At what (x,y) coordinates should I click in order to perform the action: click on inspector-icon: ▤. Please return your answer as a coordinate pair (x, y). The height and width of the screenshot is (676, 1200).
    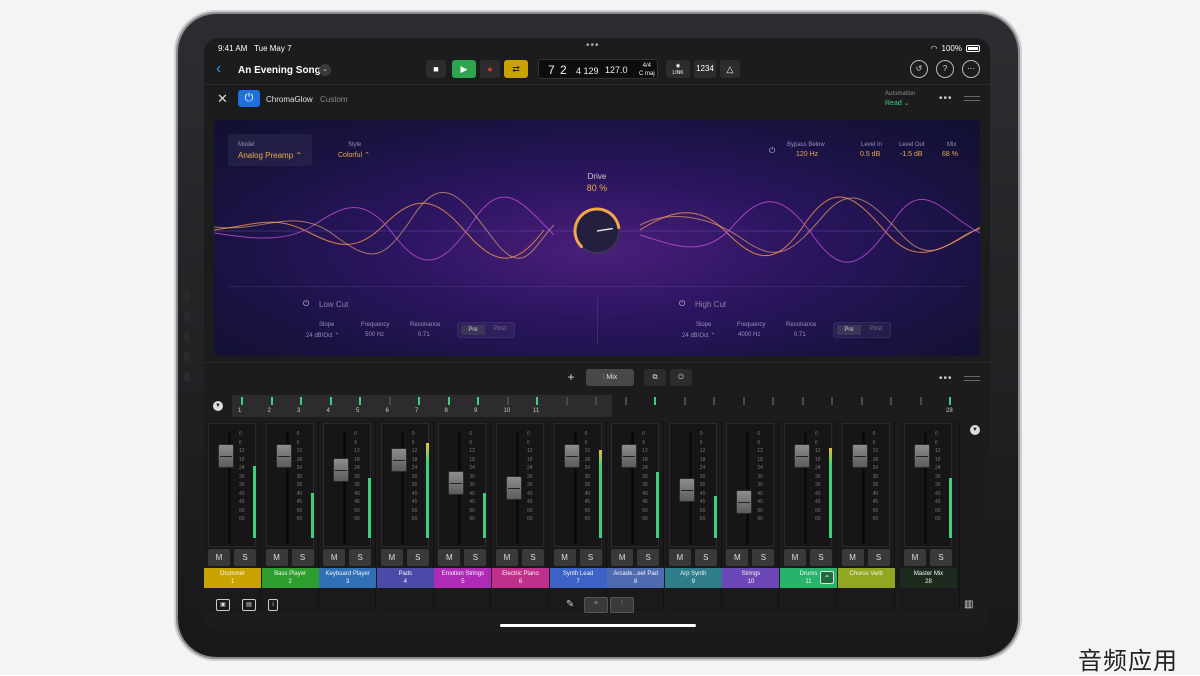
    Looking at the image, I should click on (249, 605).